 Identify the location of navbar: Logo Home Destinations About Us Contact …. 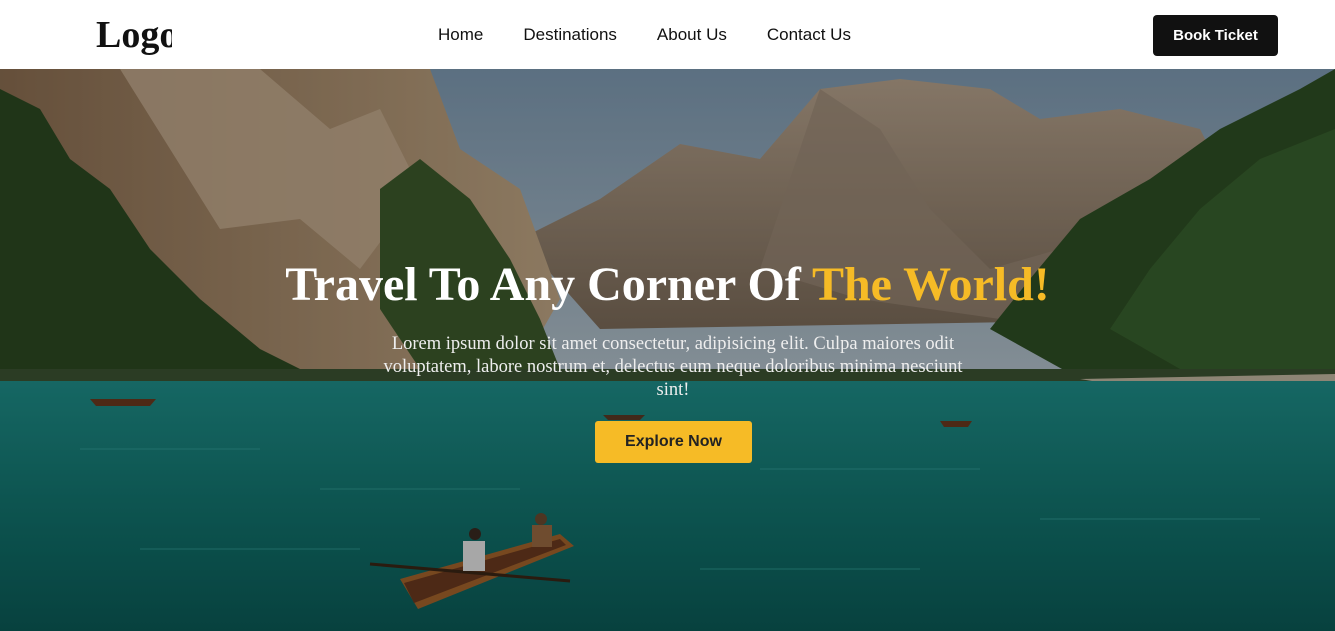
(667, 34).